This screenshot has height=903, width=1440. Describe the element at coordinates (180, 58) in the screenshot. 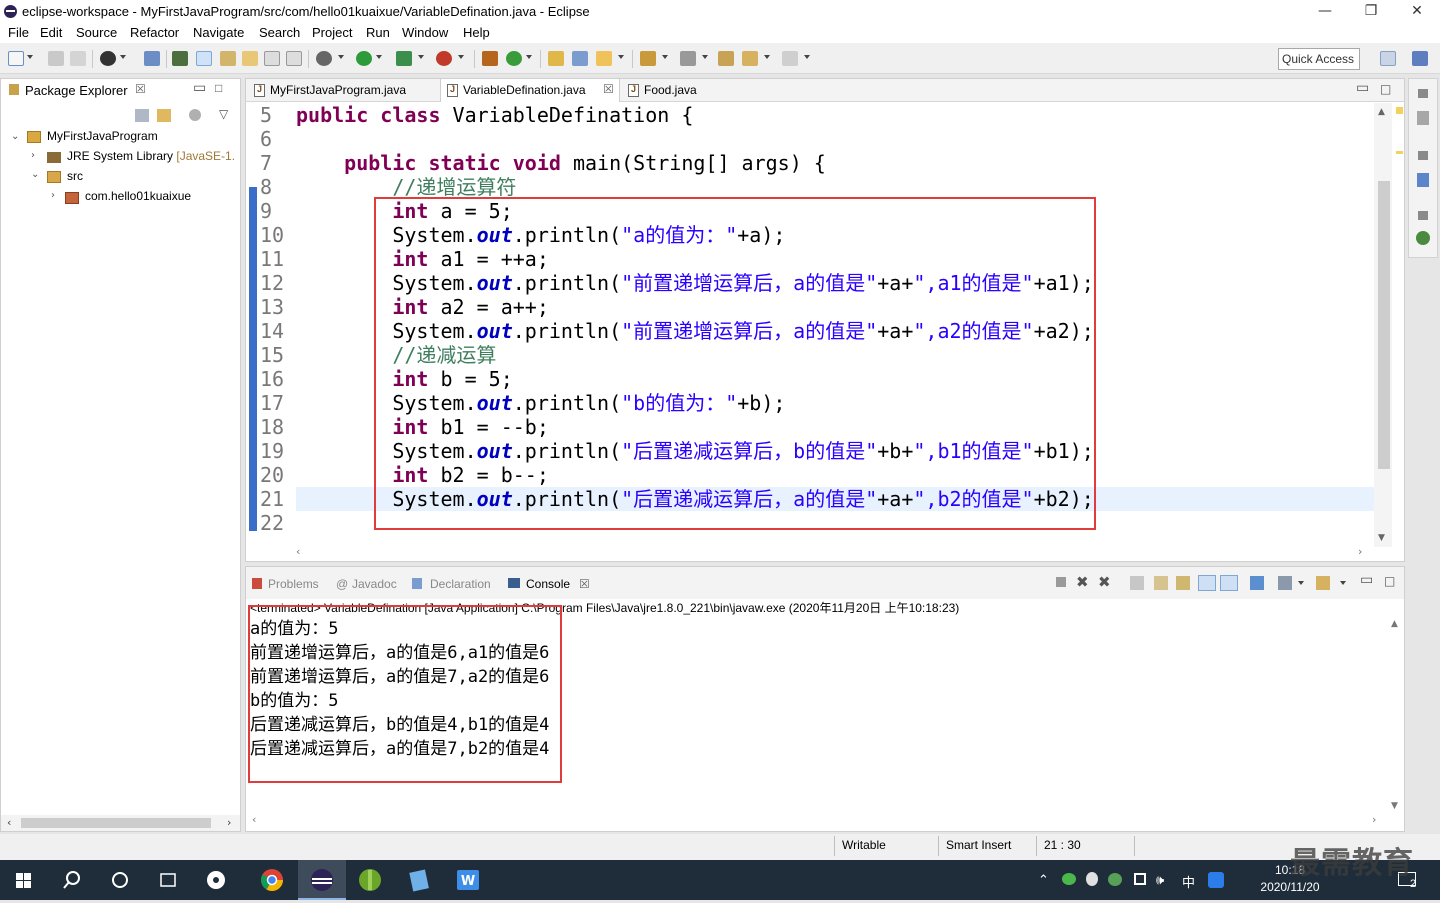

I see `open-type-icon` at that location.